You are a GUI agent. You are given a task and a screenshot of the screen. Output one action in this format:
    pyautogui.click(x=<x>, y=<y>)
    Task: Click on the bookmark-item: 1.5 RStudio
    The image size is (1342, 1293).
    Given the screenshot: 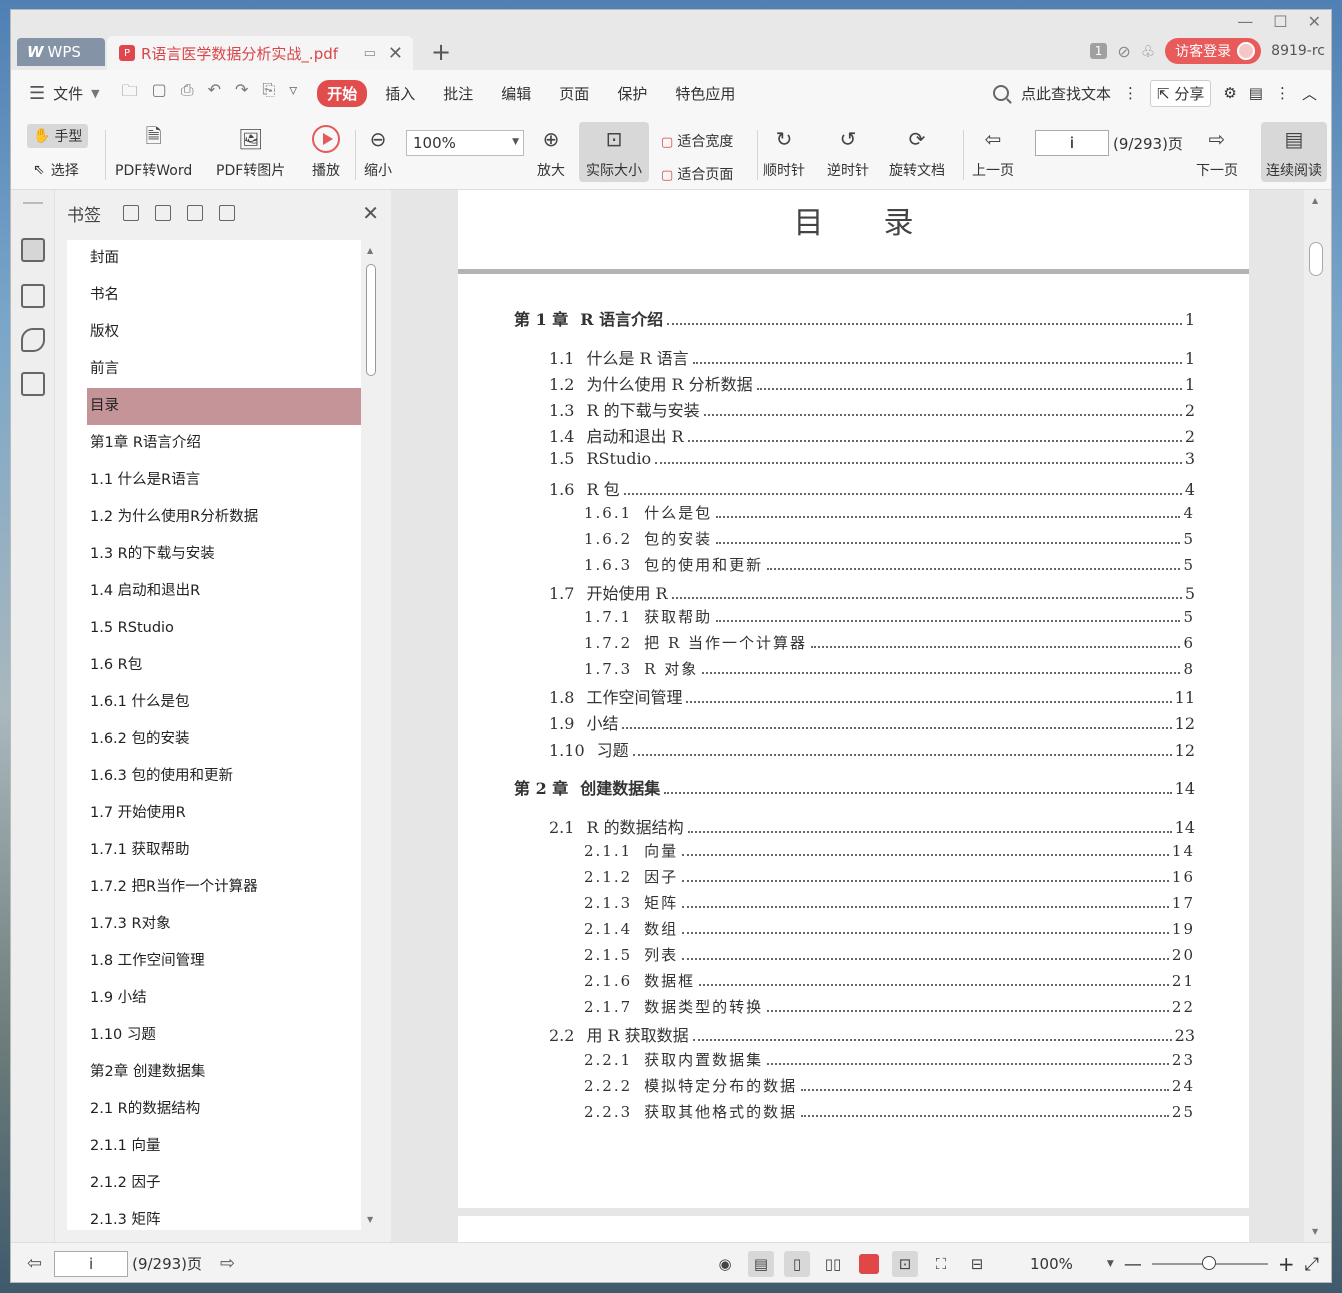 What is the action you would take?
    pyautogui.click(x=214, y=628)
    